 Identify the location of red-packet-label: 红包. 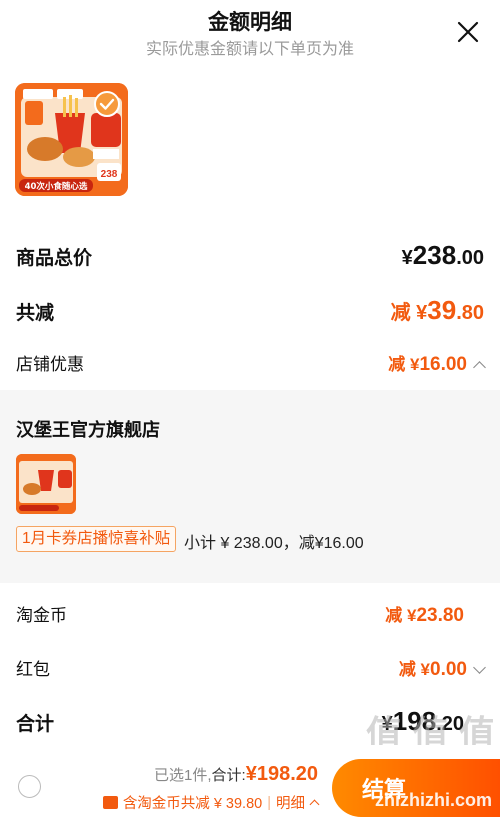
(33, 669).